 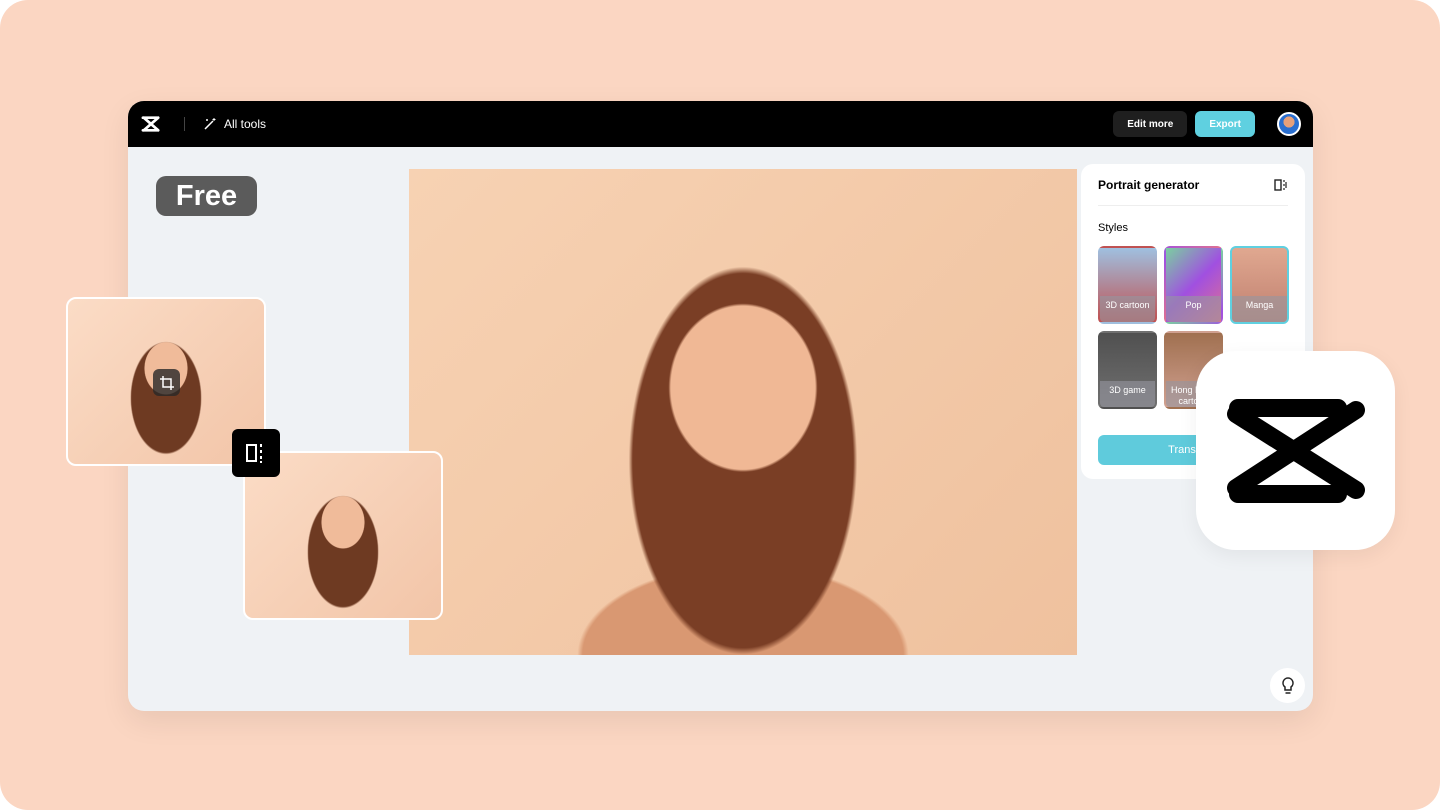 What do you see at coordinates (210, 124) in the screenshot?
I see `magic-wand-icon` at bounding box center [210, 124].